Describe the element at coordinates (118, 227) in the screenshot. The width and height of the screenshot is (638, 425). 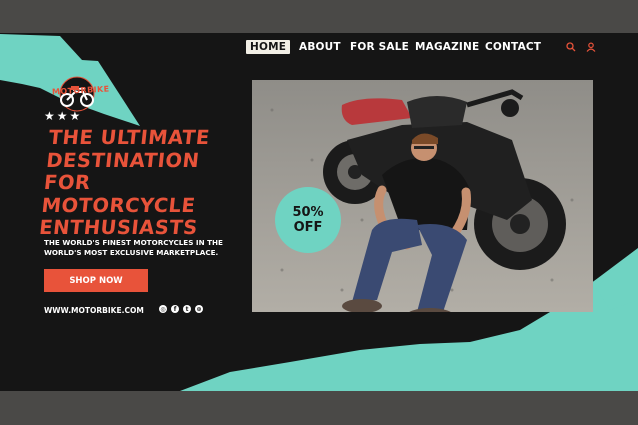
I see `headline-line: ENTHUSIASTS` at that location.